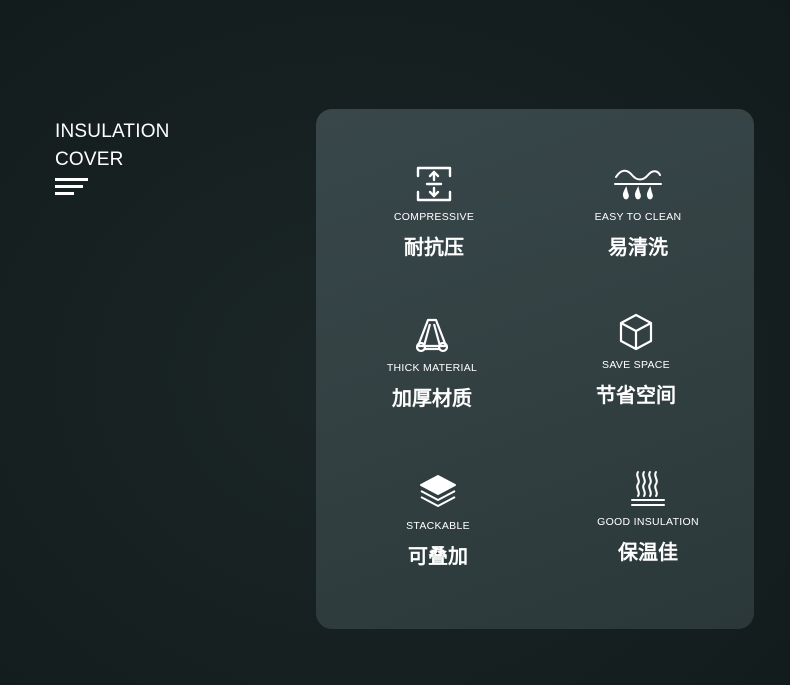 The width and height of the screenshot is (790, 685). What do you see at coordinates (434, 247) in the screenshot?
I see `feature-compressive-zh: 耐抗压` at bounding box center [434, 247].